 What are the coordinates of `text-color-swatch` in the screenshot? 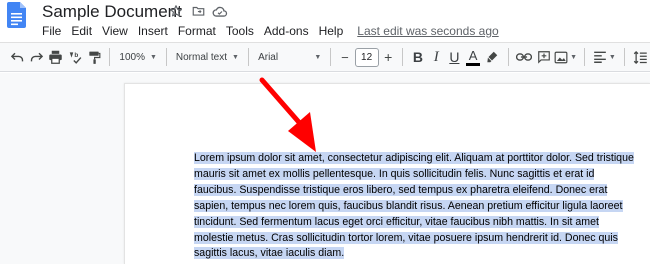 It's located at (473, 64).